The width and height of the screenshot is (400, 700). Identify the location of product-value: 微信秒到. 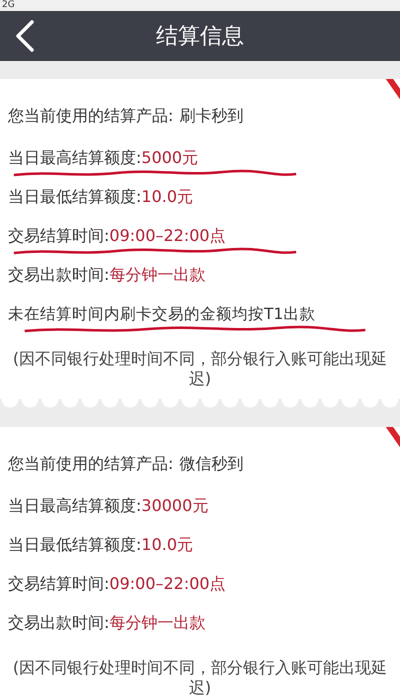
(211, 463).